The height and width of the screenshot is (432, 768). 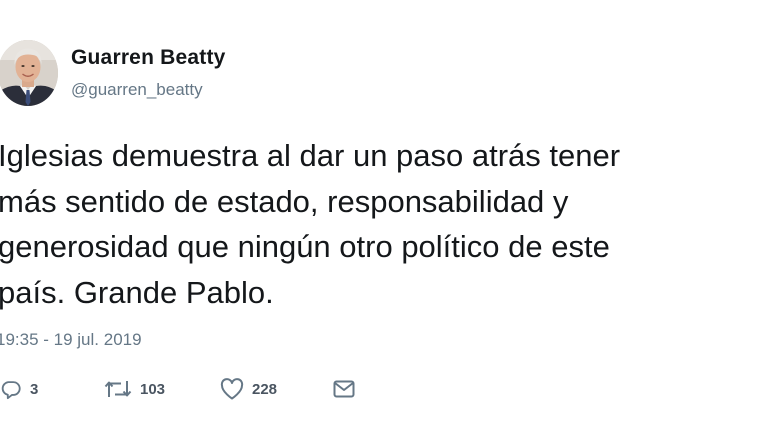 What do you see at coordinates (118, 389) in the screenshot?
I see `retweet-icon` at bounding box center [118, 389].